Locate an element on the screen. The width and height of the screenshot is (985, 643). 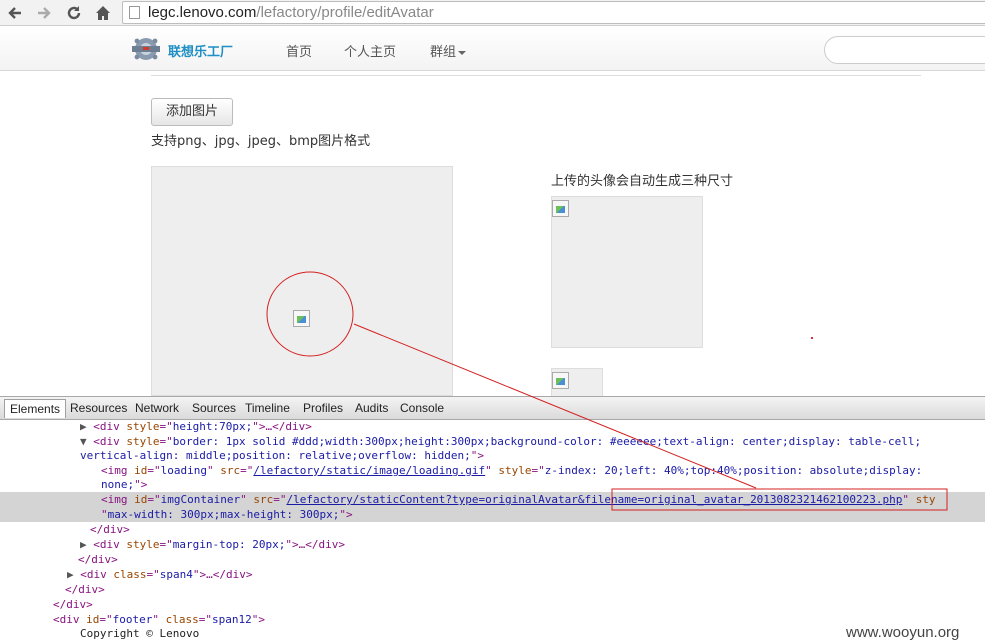
value-text: margin-top: 20px; is located at coordinates (229, 544).